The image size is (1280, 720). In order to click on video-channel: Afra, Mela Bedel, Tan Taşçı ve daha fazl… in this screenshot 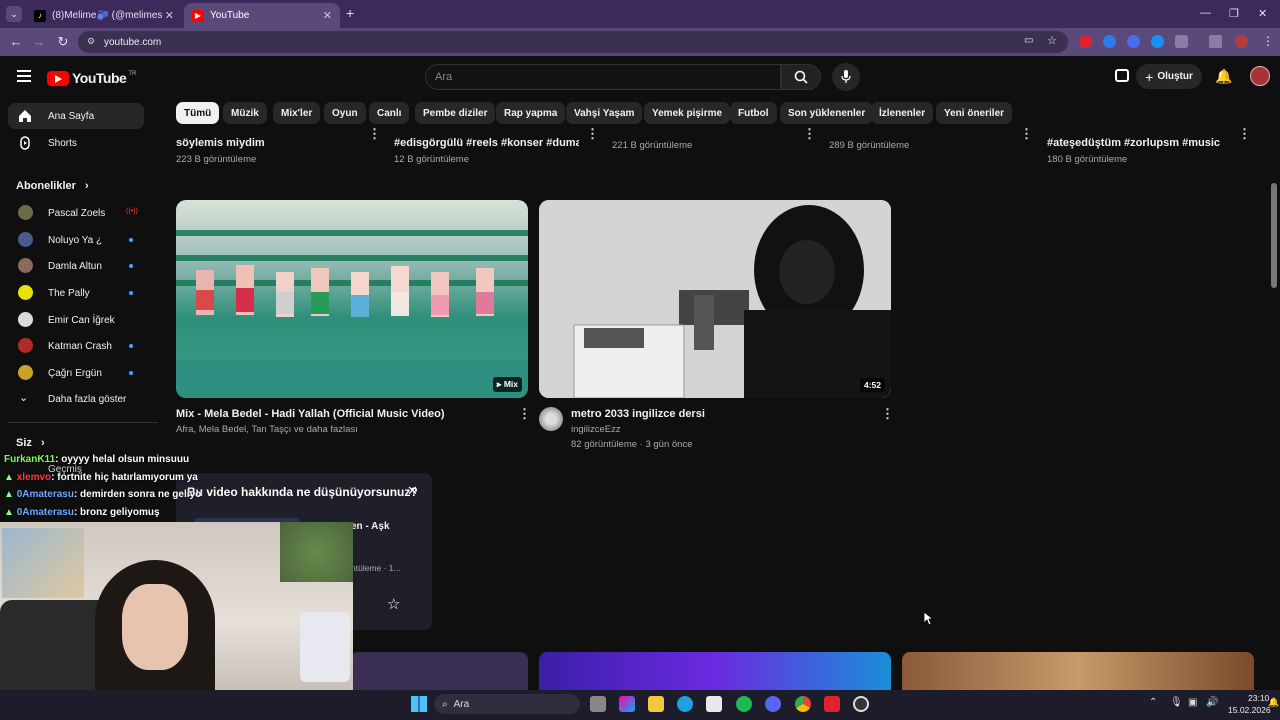, I will do `click(267, 429)`.